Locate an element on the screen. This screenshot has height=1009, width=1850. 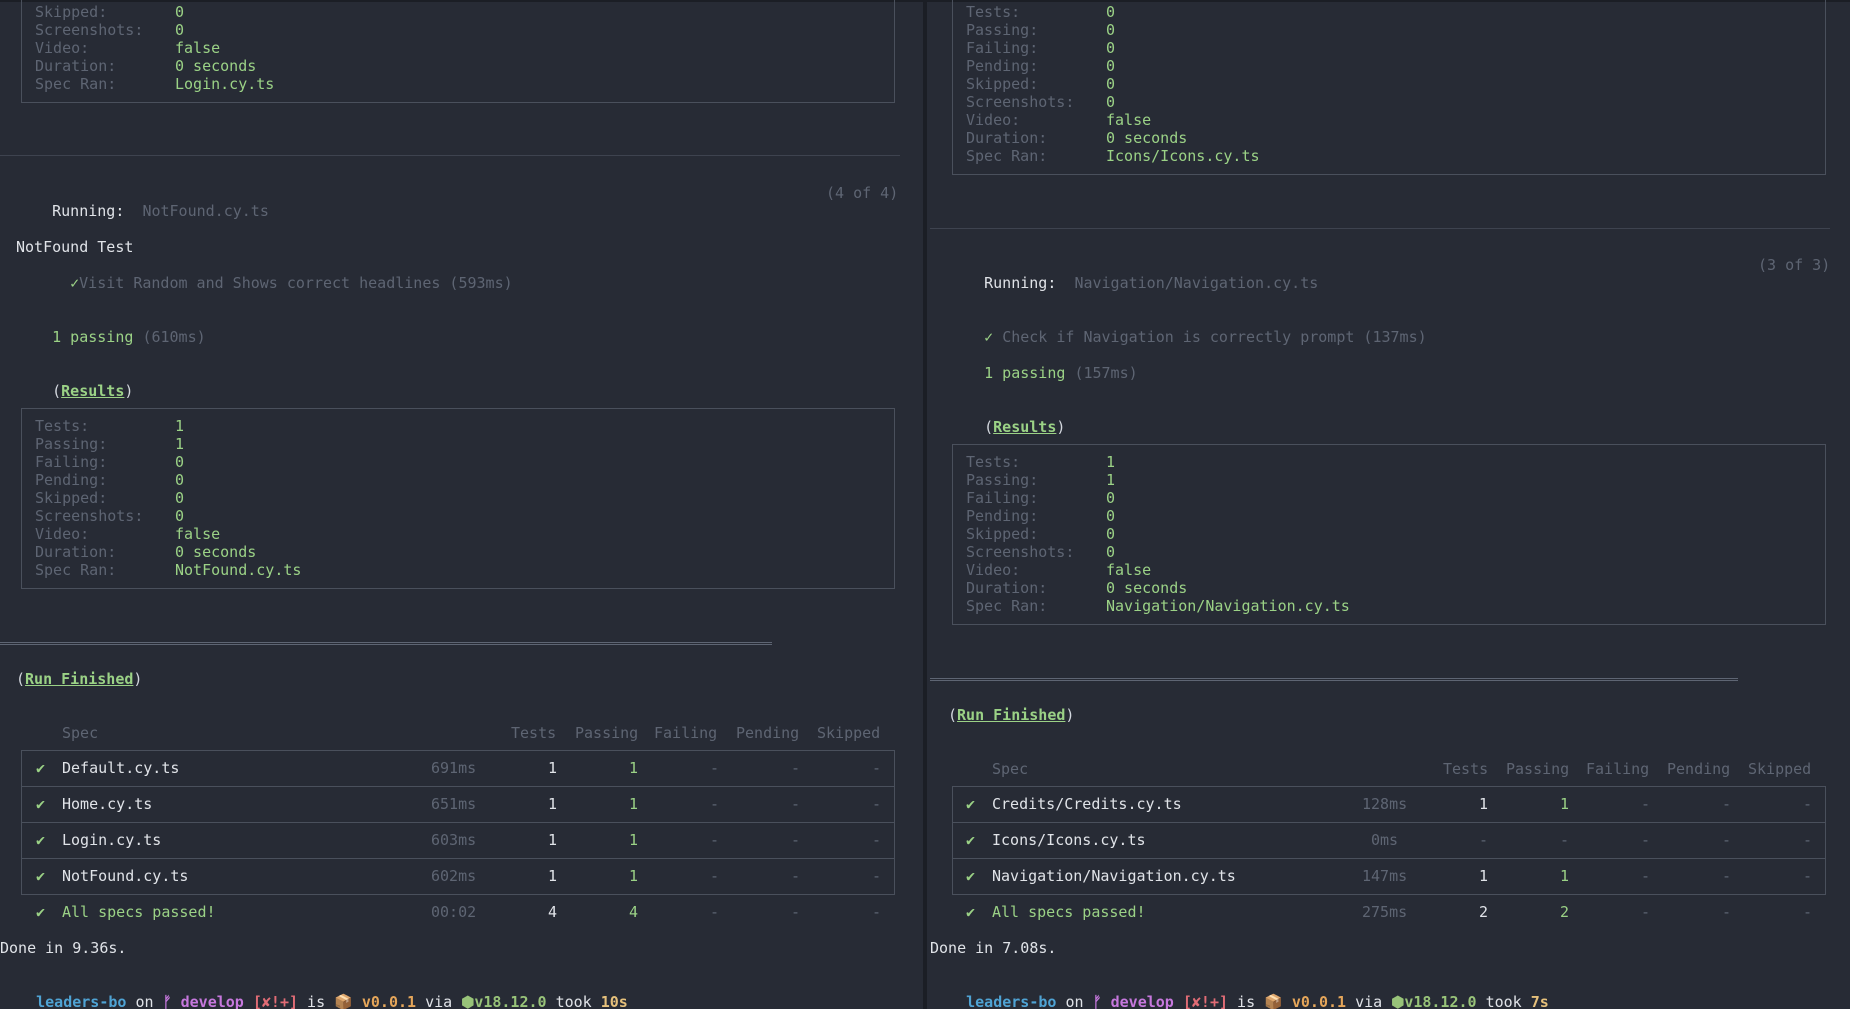
done-line: Done in 9.36s. is located at coordinates (63, 948).